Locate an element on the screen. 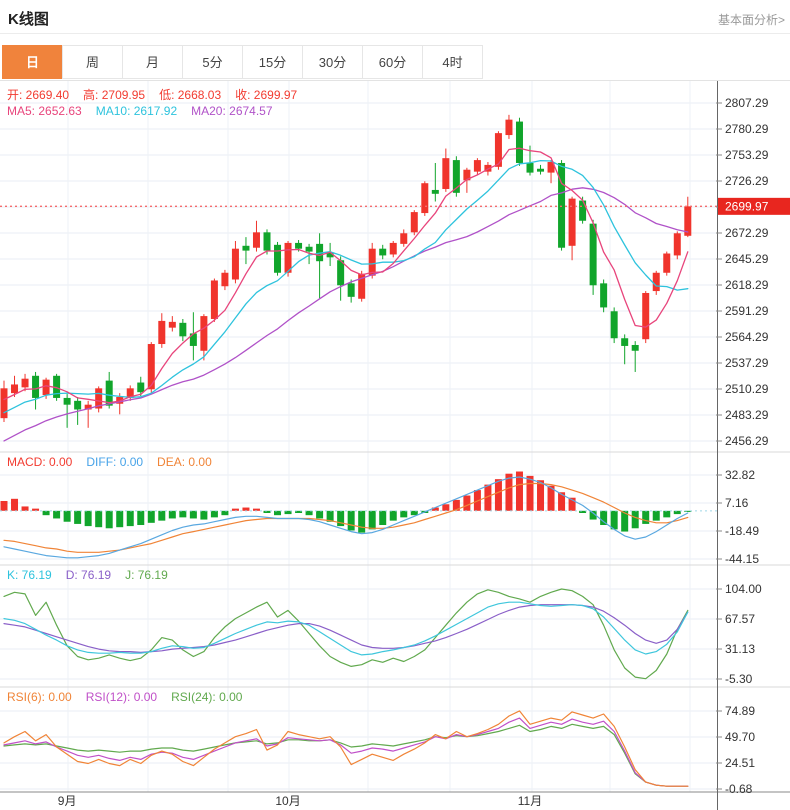 This screenshot has height=810, width=790. tab-15min: 15分 is located at coordinates (272, 62).